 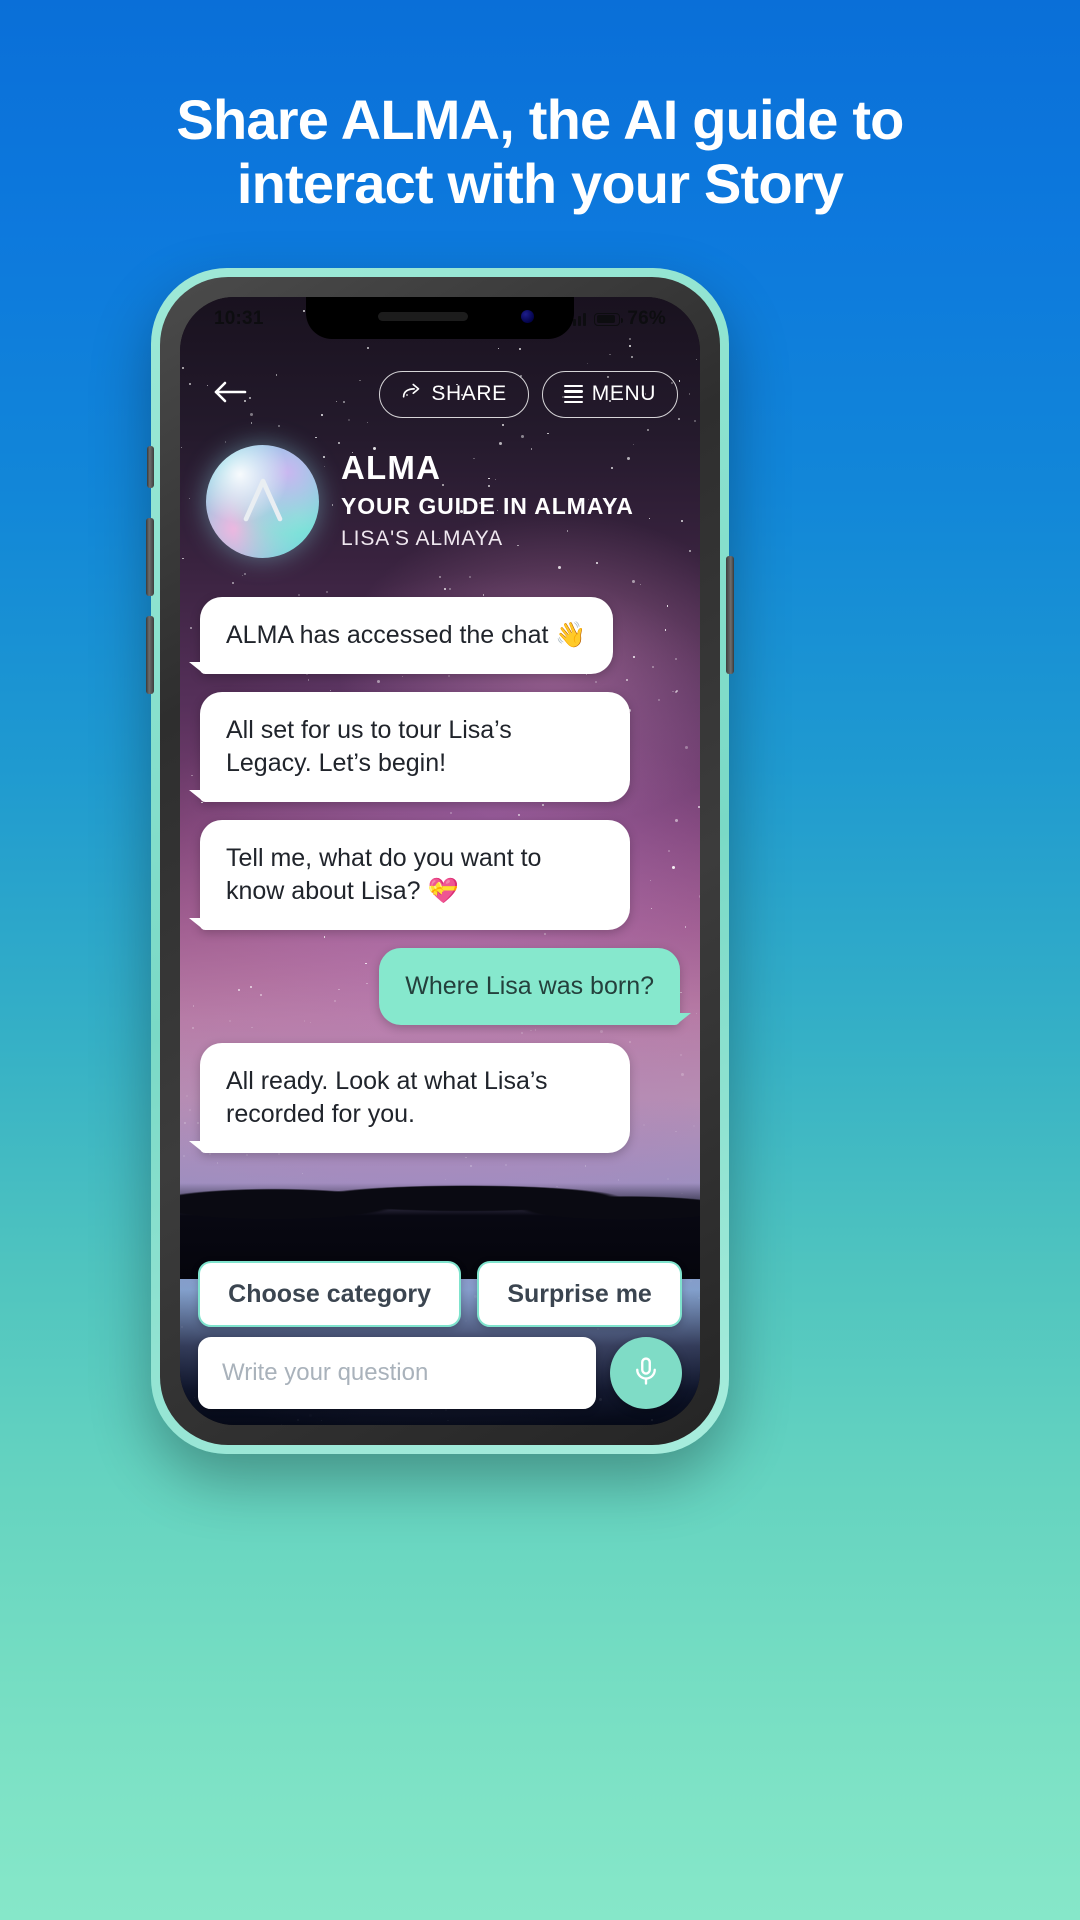 What do you see at coordinates (325, 1372) in the screenshot?
I see `question-input-placeholder: Write your question` at bounding box center [325, 1372].